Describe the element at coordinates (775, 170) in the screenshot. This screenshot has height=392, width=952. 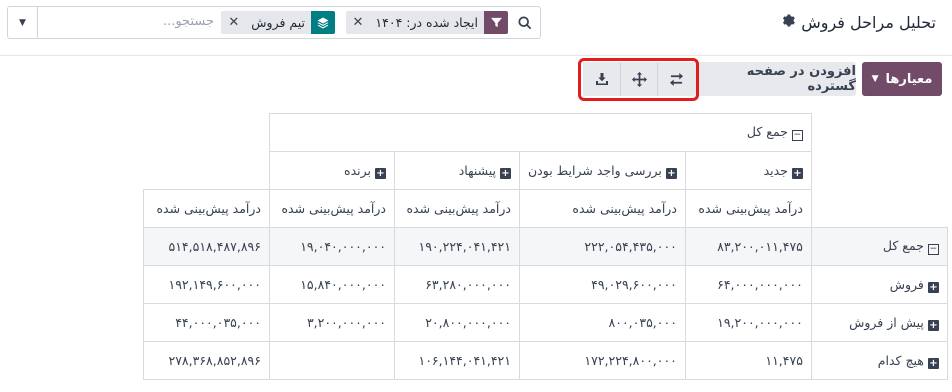
I see `column-header-label: جدید` at that location.